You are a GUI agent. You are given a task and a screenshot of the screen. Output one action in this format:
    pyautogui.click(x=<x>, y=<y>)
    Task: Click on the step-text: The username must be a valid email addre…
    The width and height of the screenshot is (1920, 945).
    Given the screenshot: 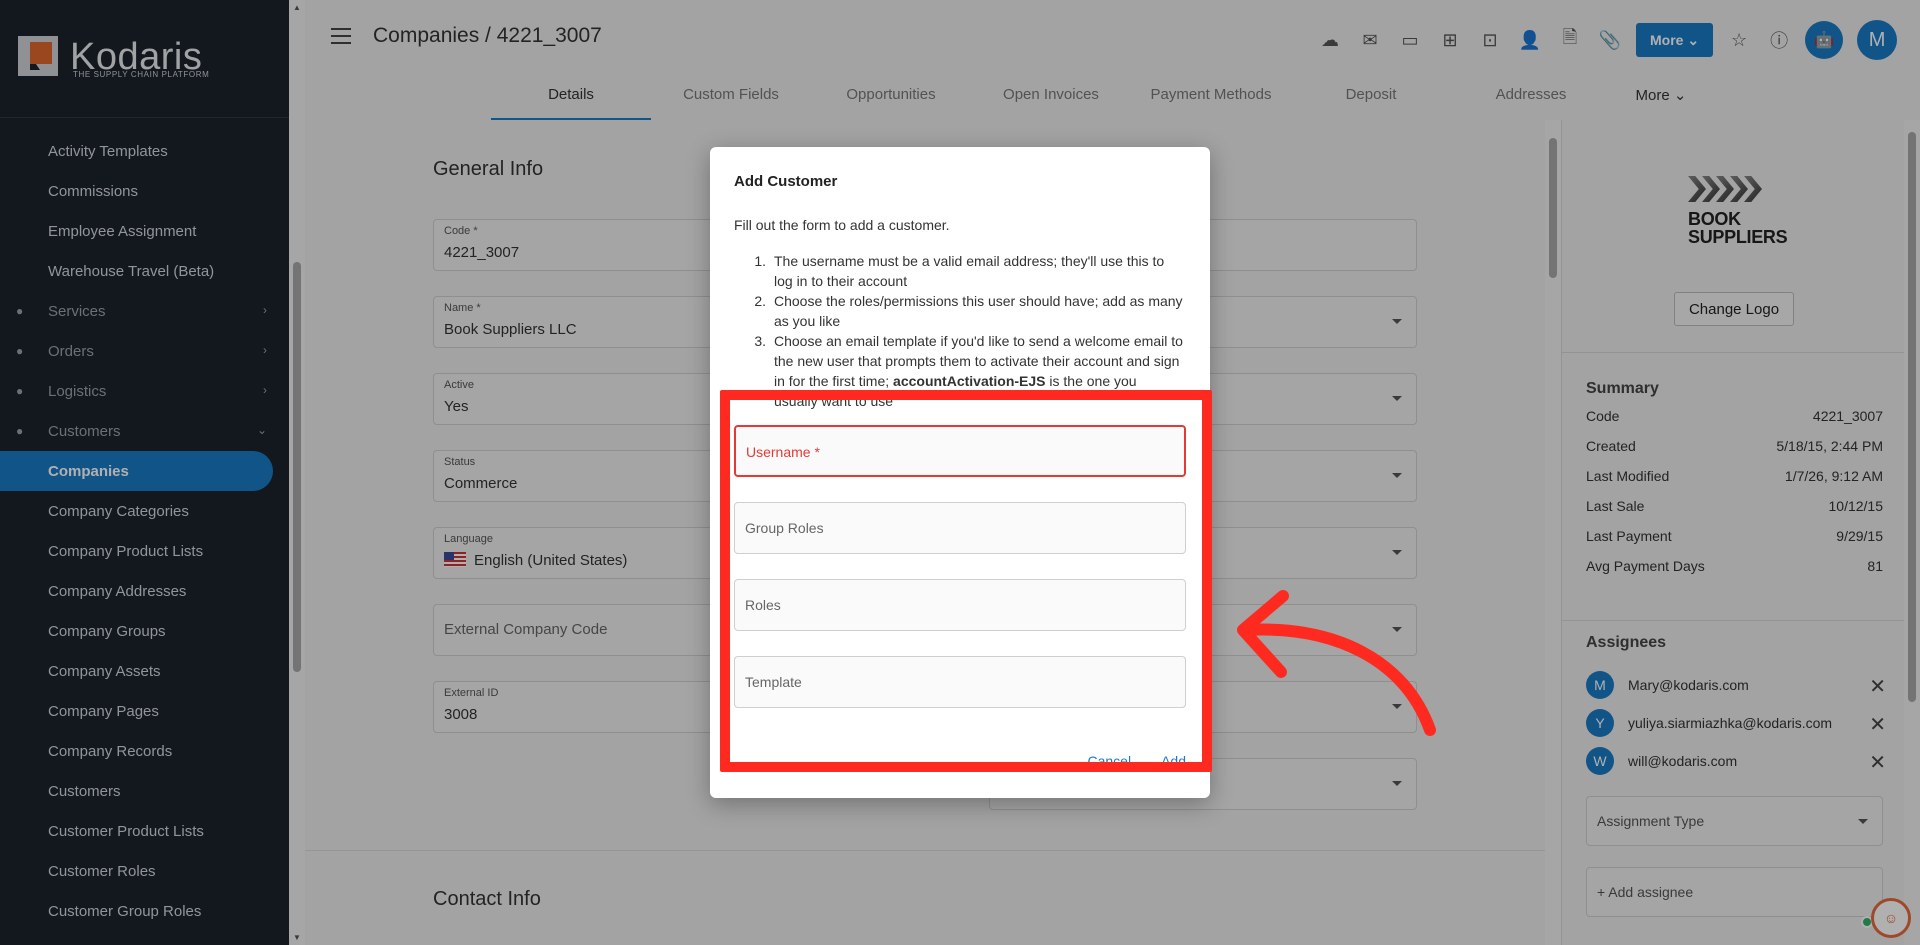 What is the action you would take?
    pyautogui.click(x=969, y=271)
    